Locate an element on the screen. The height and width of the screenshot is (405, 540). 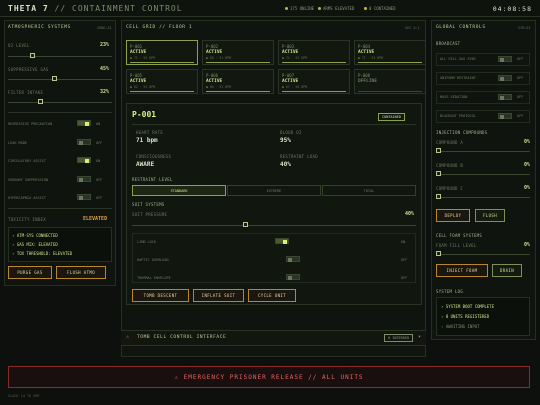
o2-slider-thumb is located at coordinates (32, 55).